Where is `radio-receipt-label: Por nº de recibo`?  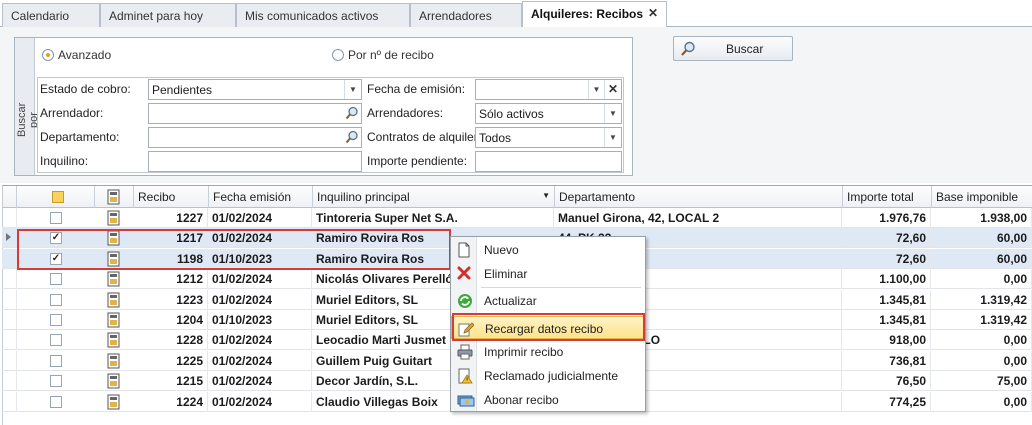
radio-receipt-label: Por nº de recibo is located at coordinates (391, 55).